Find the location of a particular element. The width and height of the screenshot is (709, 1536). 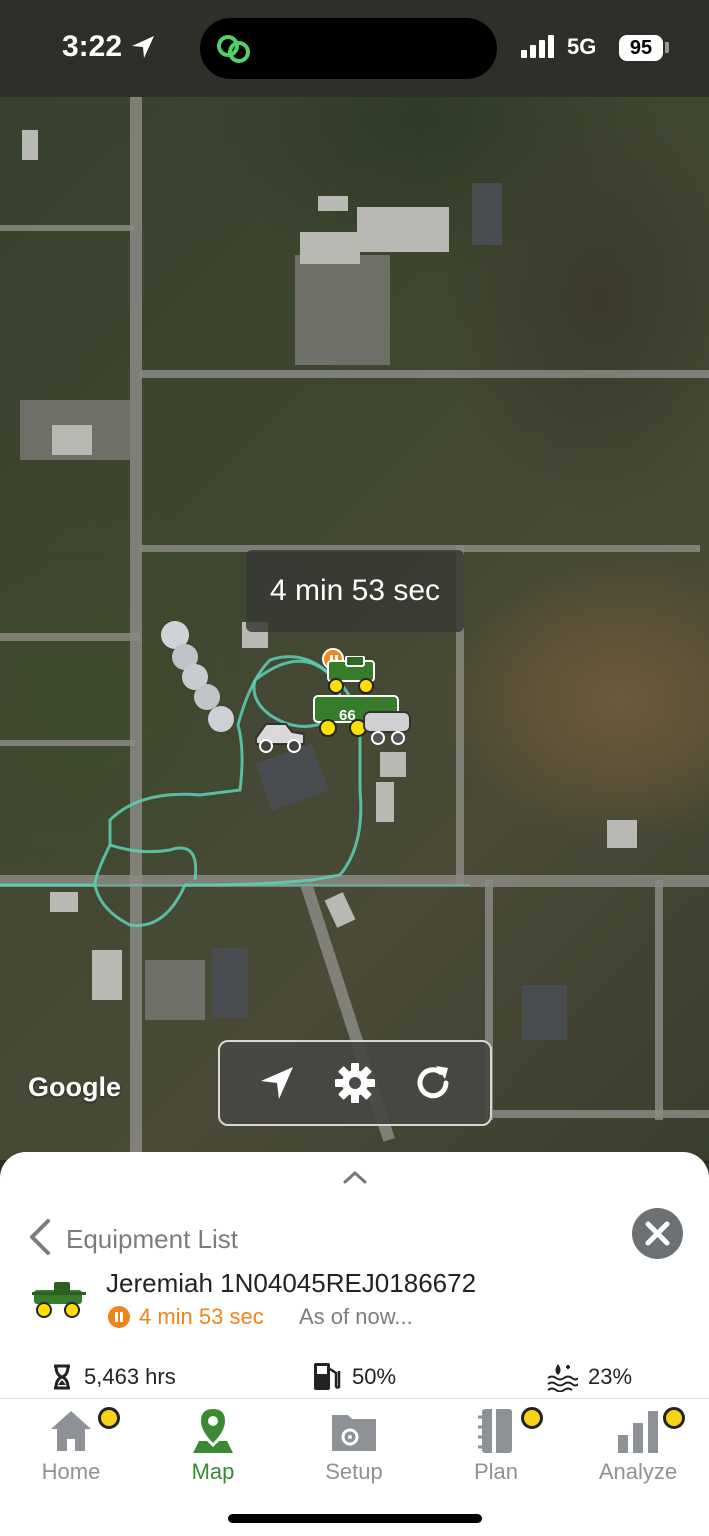

refresh-button is located at coordinates (433, 1083).